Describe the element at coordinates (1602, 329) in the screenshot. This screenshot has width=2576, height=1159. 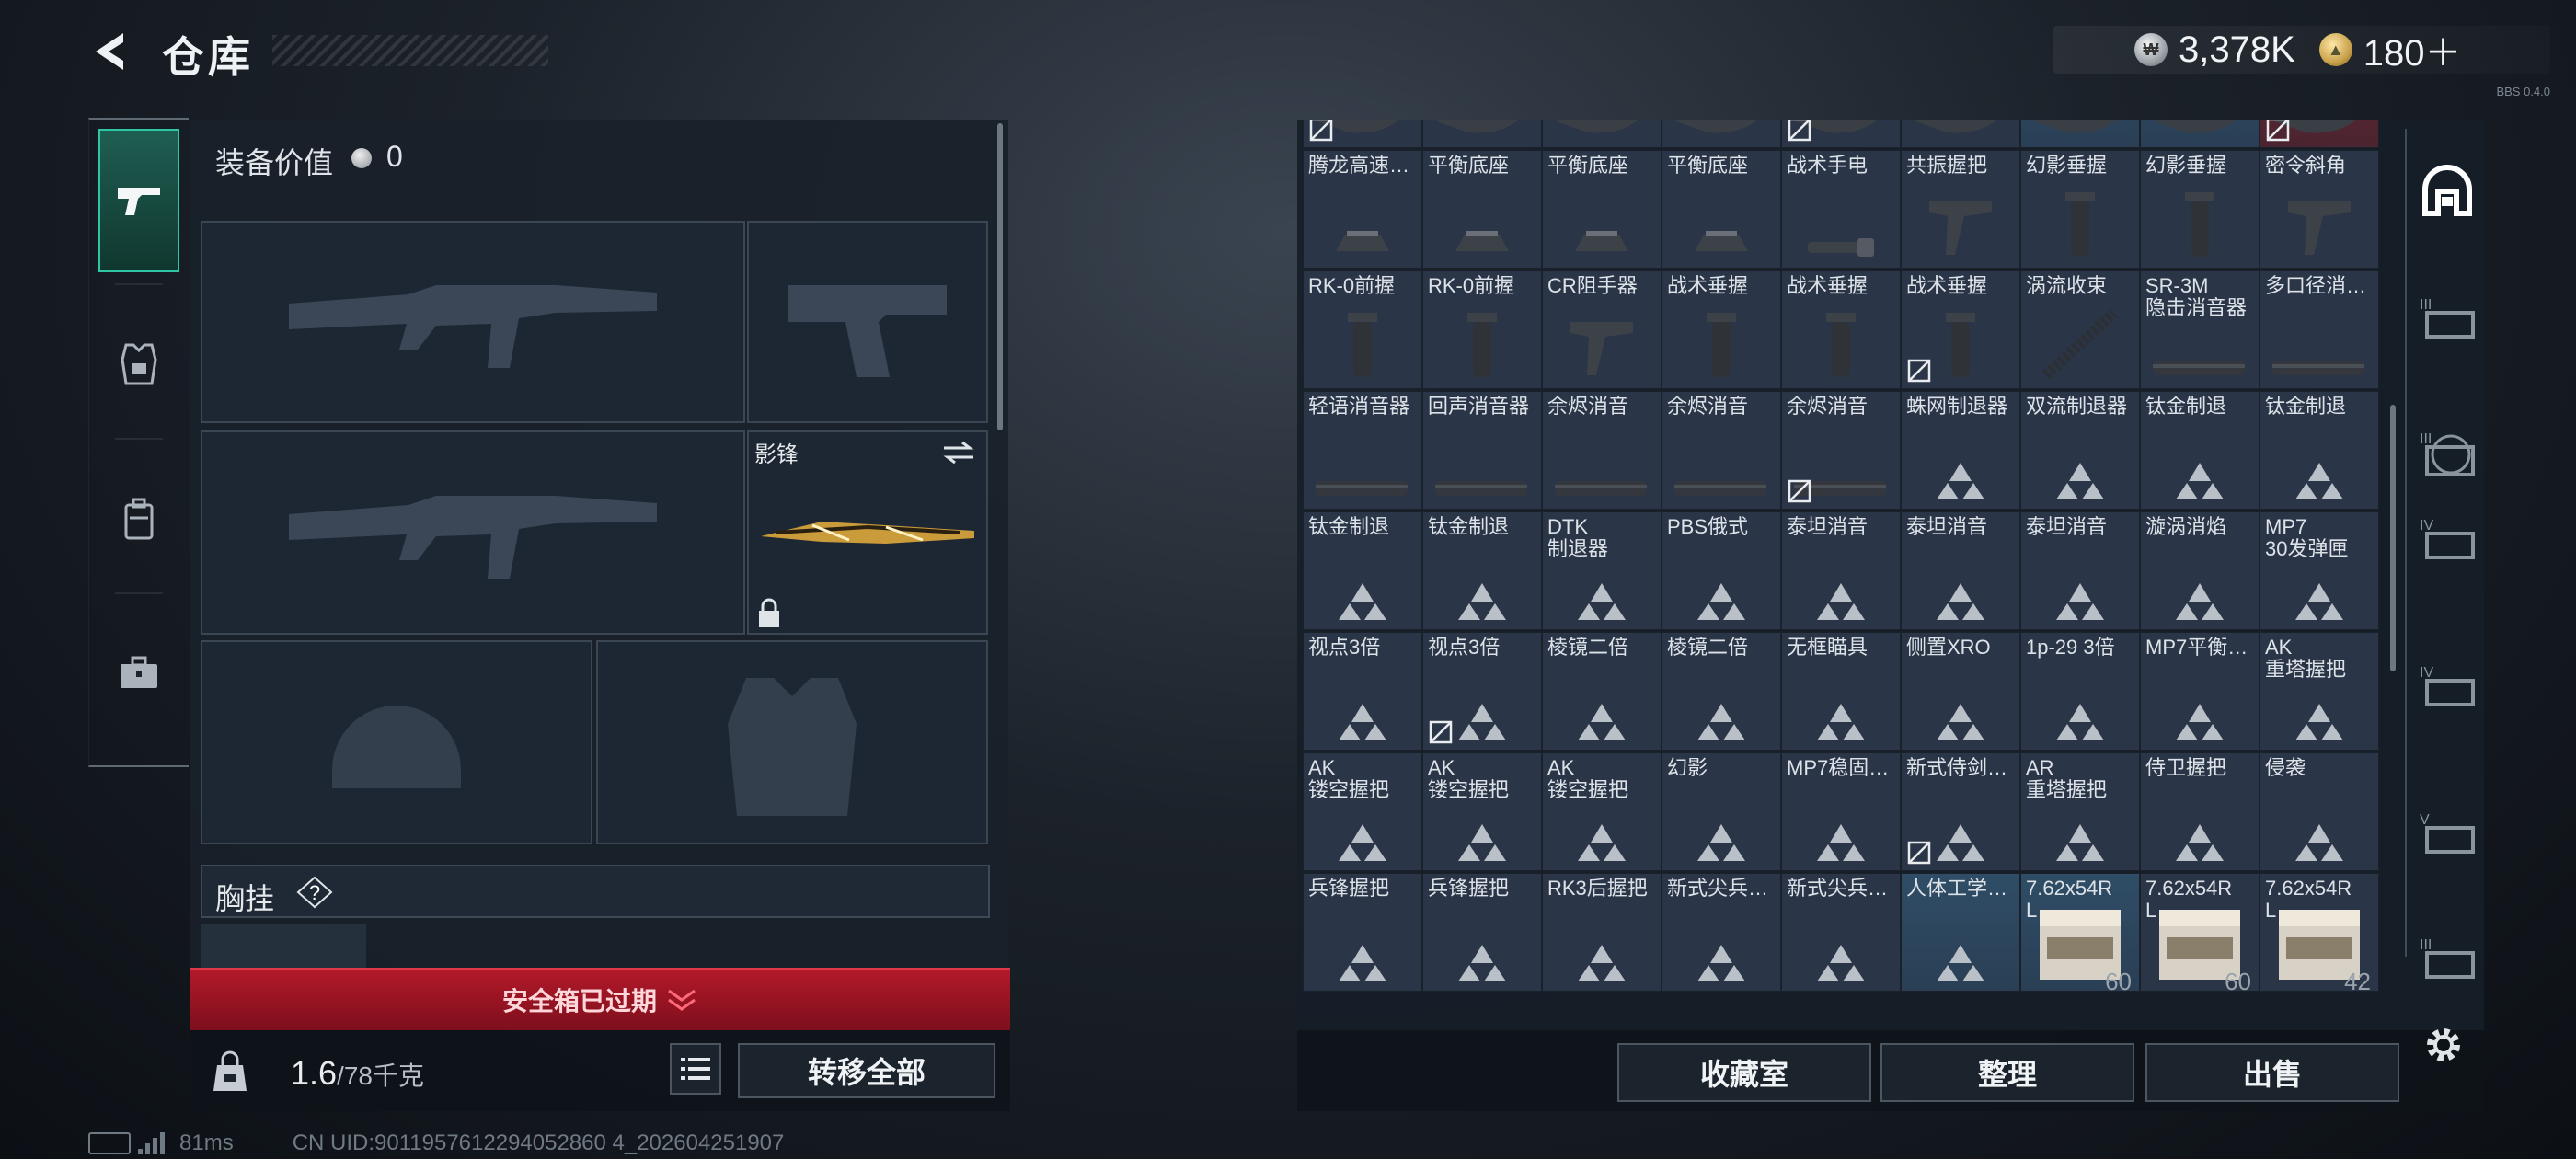
I see `stash-item: CR阻手器` at that location.